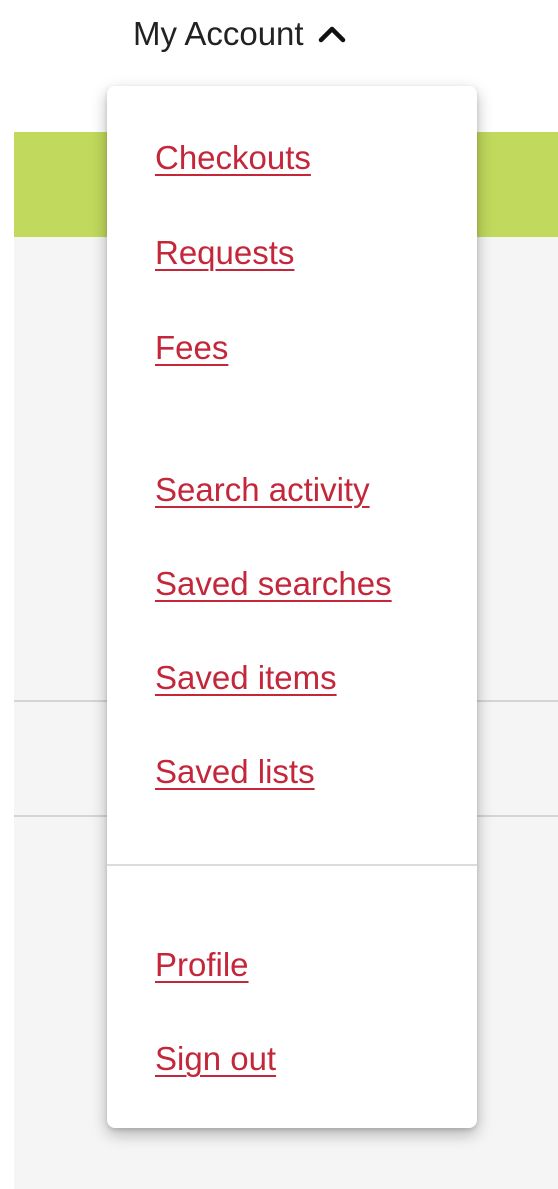  I want to click on chevron-up-icon, so click(331, 34).